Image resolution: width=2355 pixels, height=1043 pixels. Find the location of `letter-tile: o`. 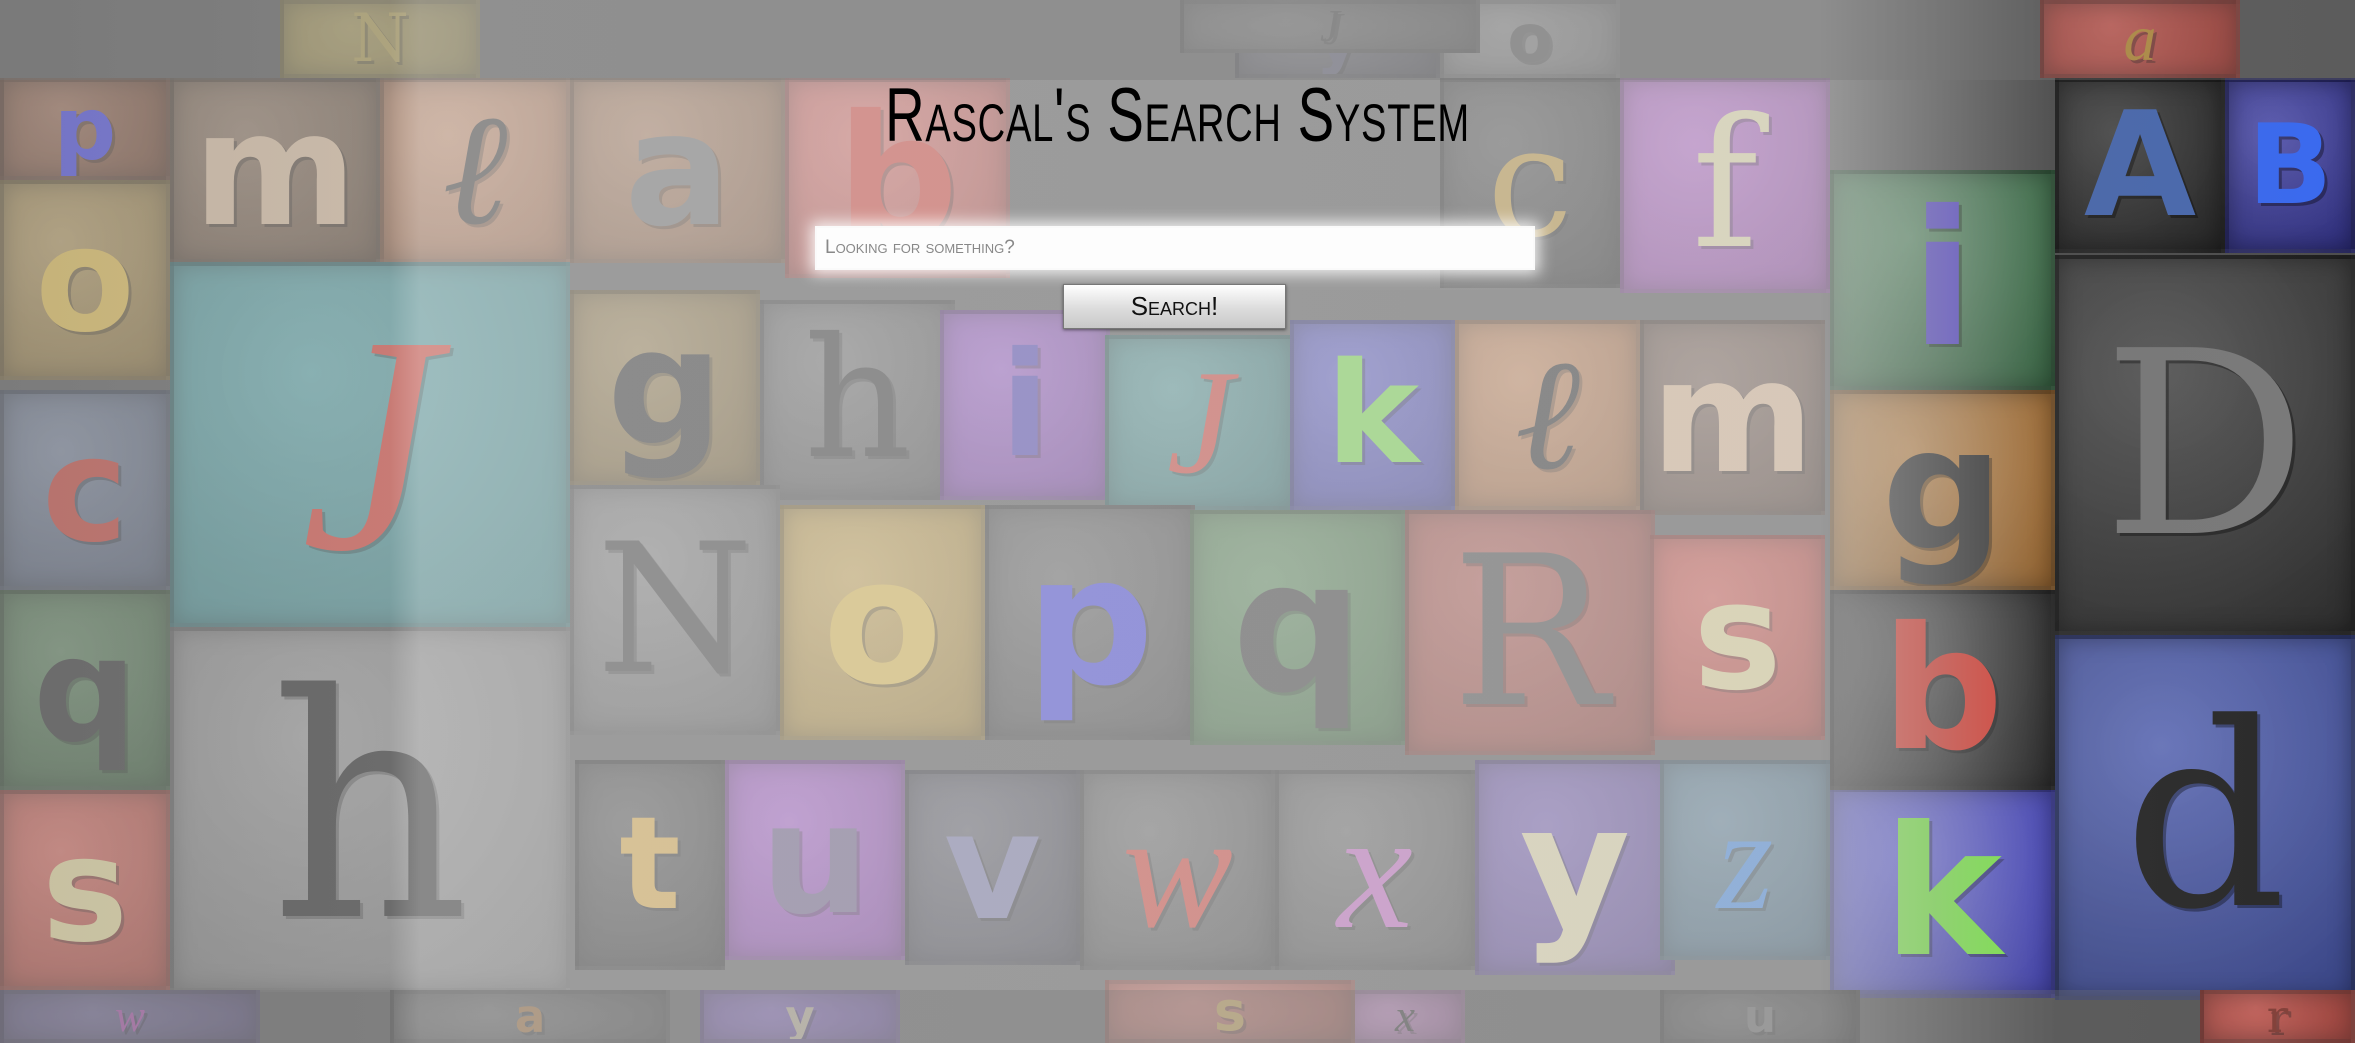

letter-tile: o is located at coordinates (882, 622).